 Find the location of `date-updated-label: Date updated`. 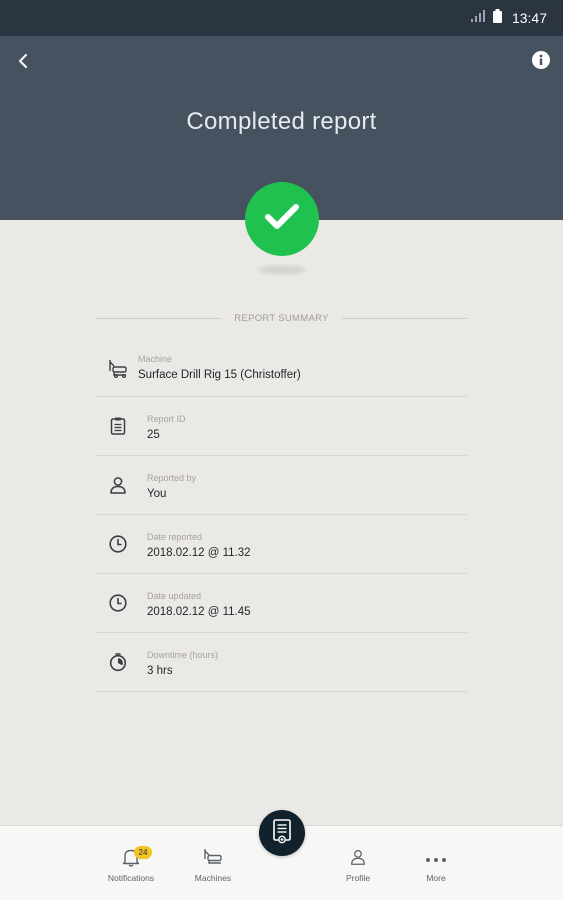

date-updated-label: Date updated is located at coordinates (174, 596).